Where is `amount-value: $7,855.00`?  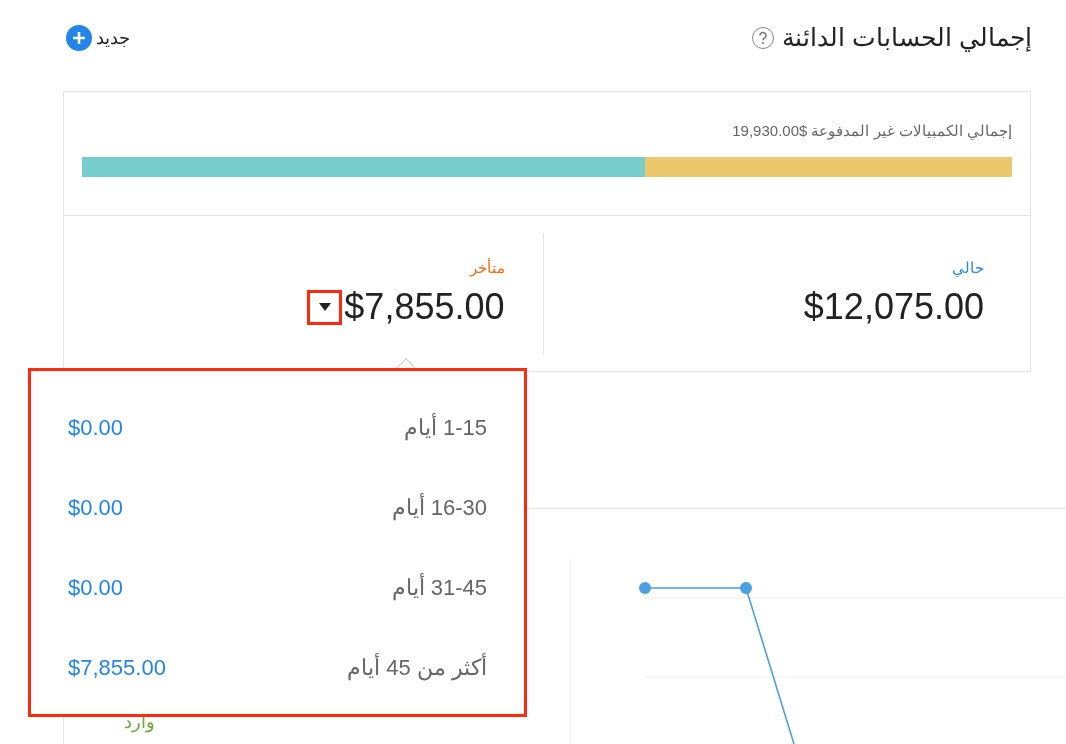 amount-value: $7,855.00 is located at coordinates (424, 307).